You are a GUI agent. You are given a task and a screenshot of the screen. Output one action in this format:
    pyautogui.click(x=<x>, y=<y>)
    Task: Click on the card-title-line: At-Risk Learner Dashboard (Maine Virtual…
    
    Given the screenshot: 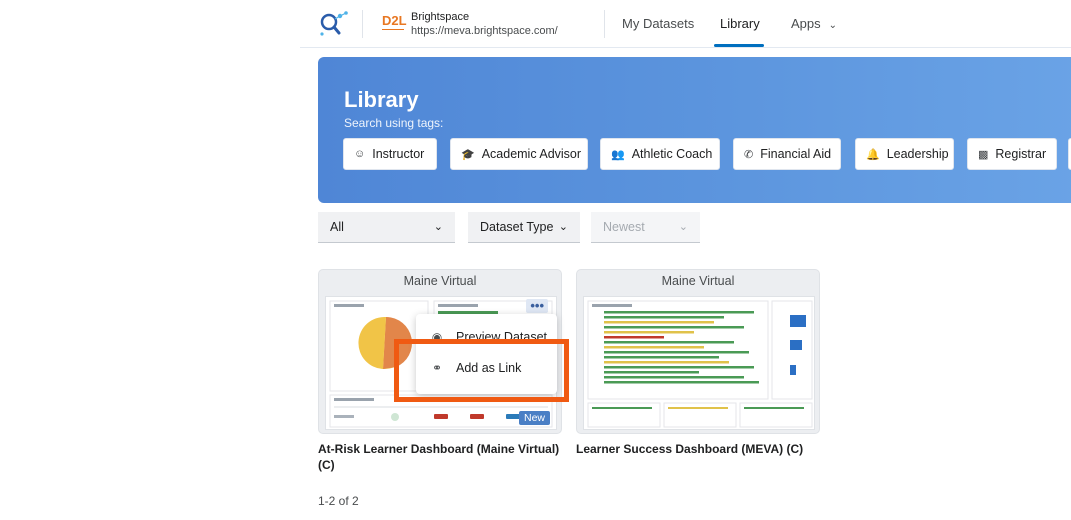 What is the action you would take?
    pyautogui.click(x=439, y=449)
    